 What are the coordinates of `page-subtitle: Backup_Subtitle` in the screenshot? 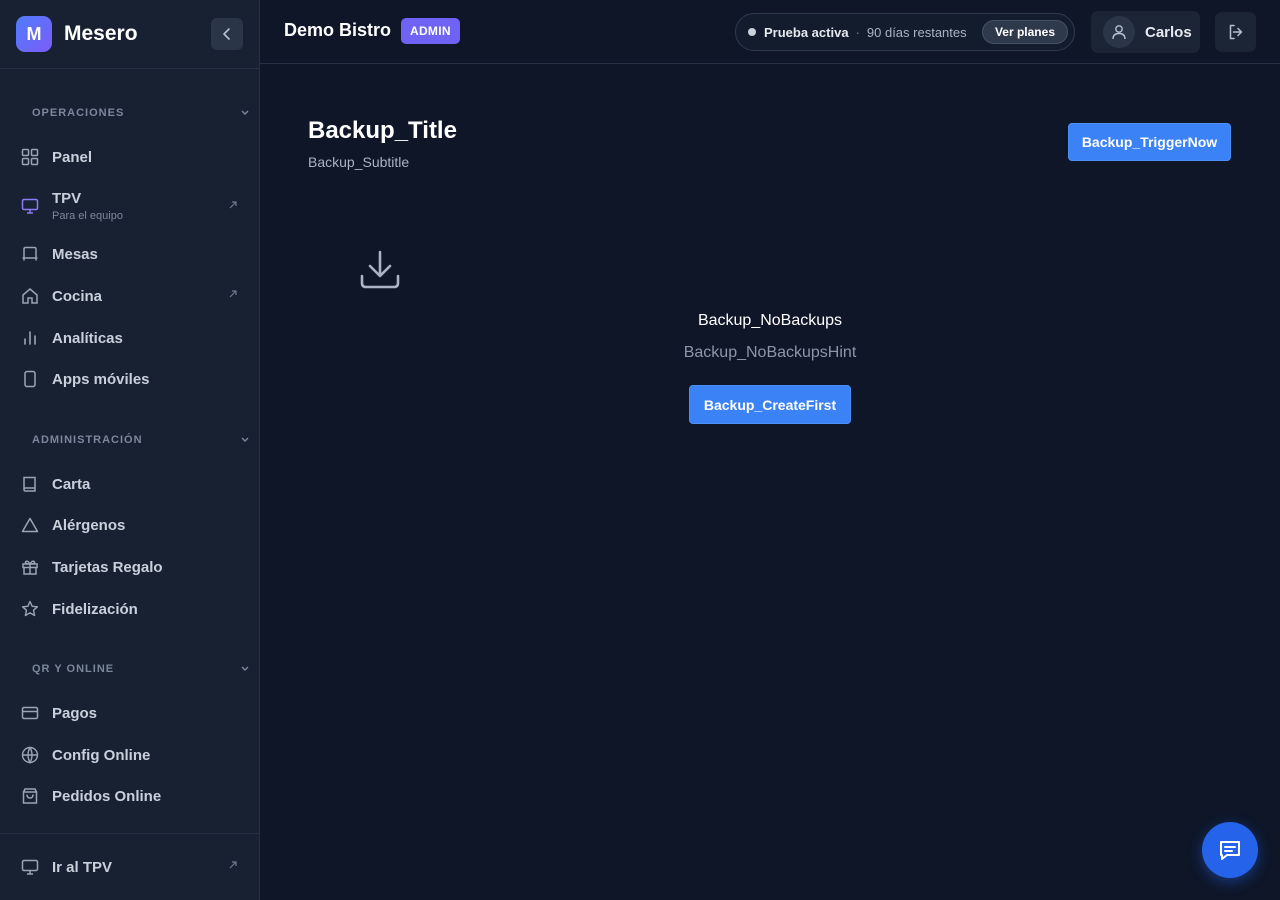 It's located at (359, 162).